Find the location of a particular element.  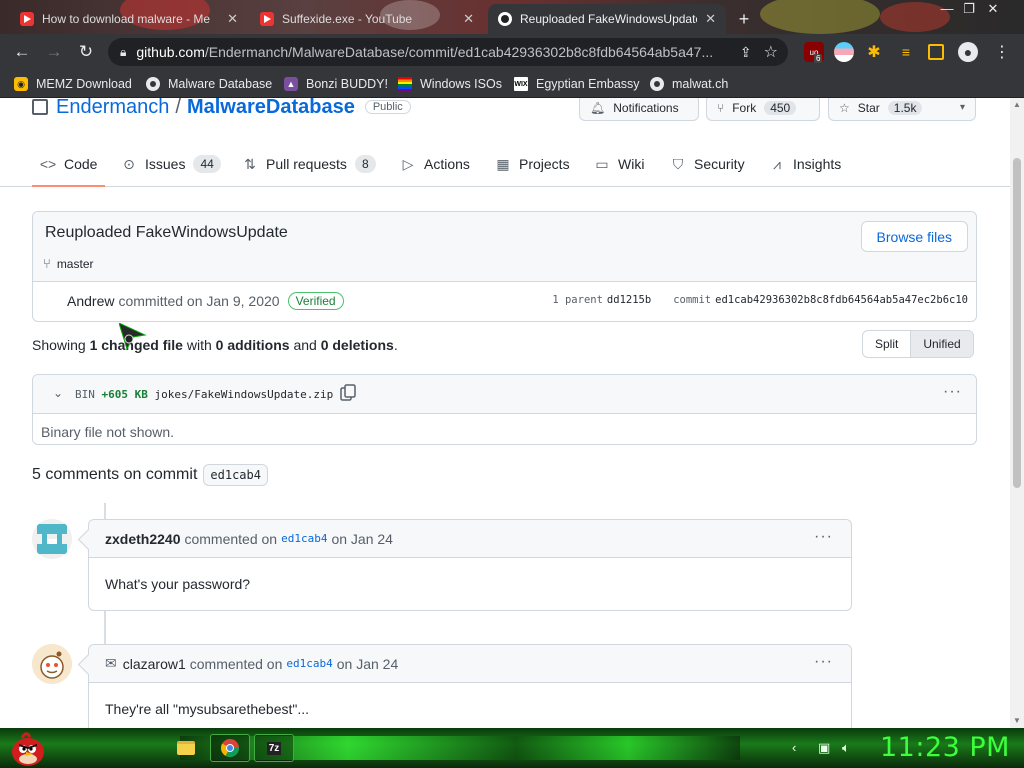

comment-action: commented on is located at coordinates (231, 538).